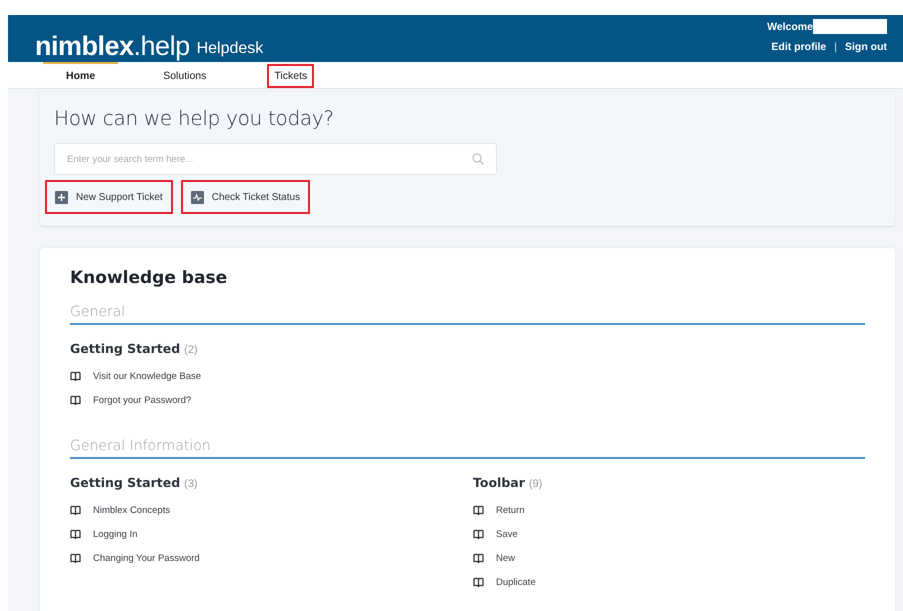 Image resolution: width=903 pixels, height=611 pixels. I want to click on article-link: Visit our Knowledge Base, so click(147, 376).